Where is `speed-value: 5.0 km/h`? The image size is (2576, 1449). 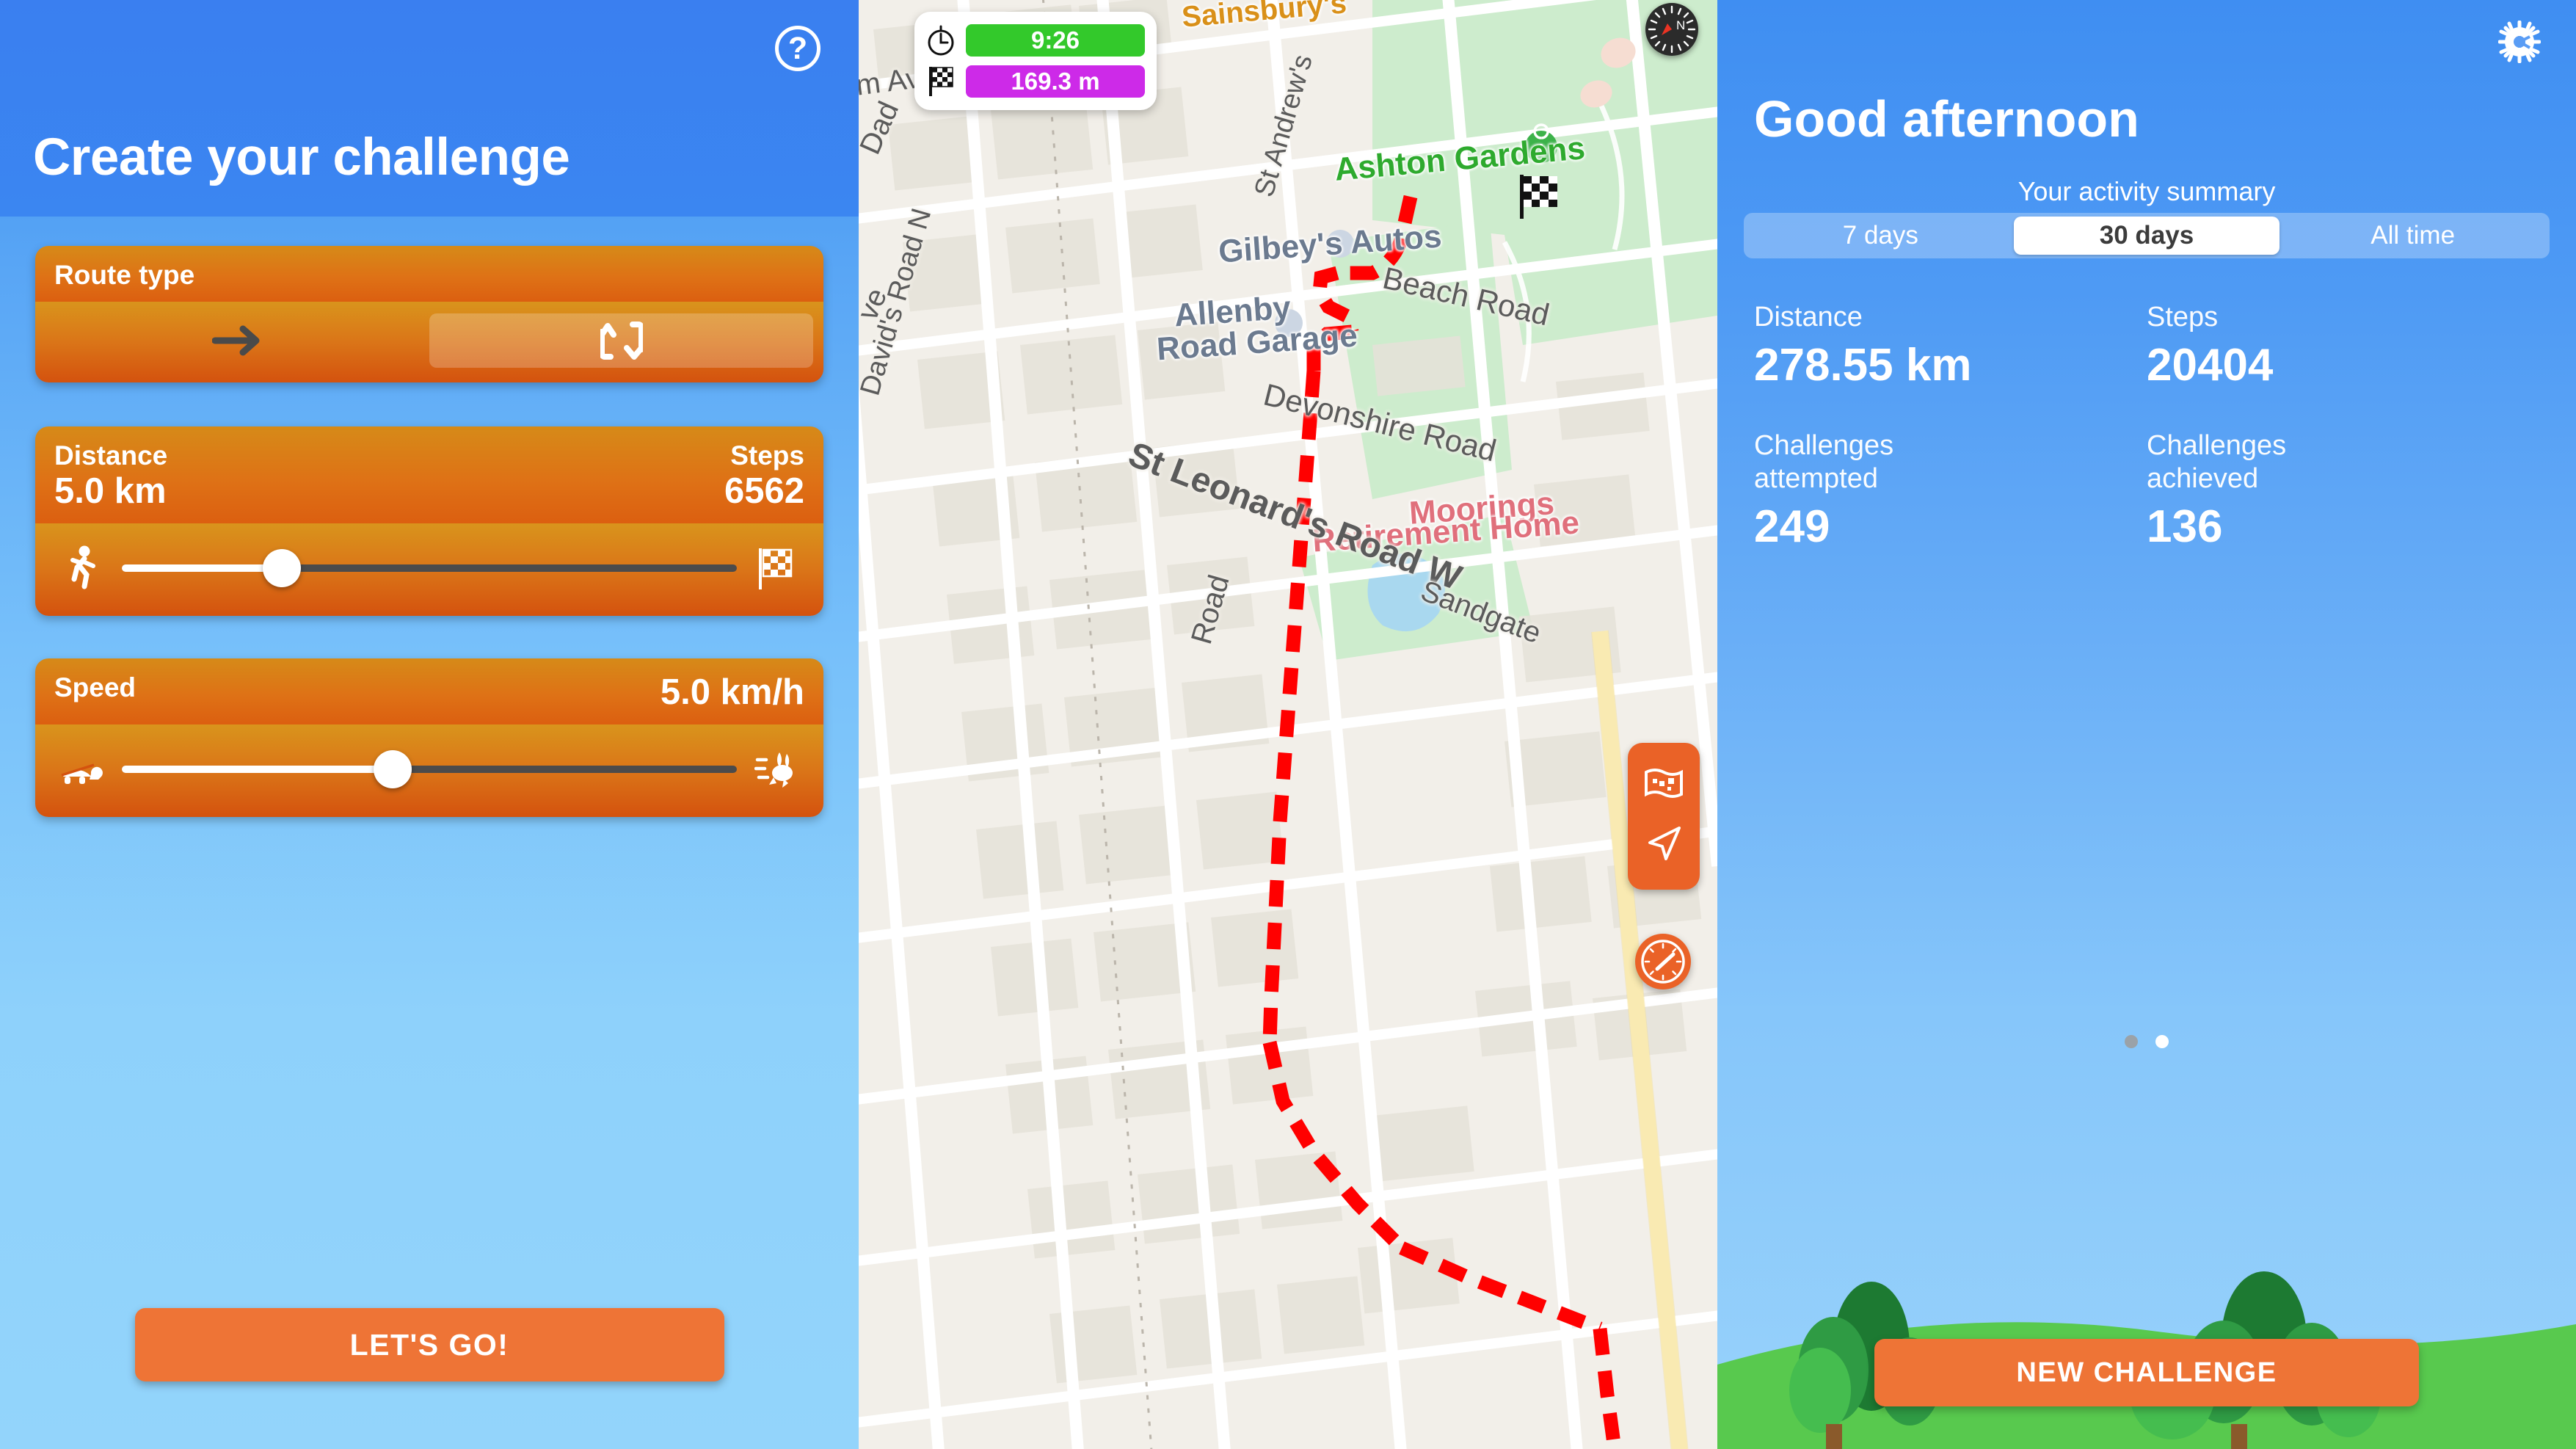
speed-value: 5.0 km/h is located at coordinates (732, 692).